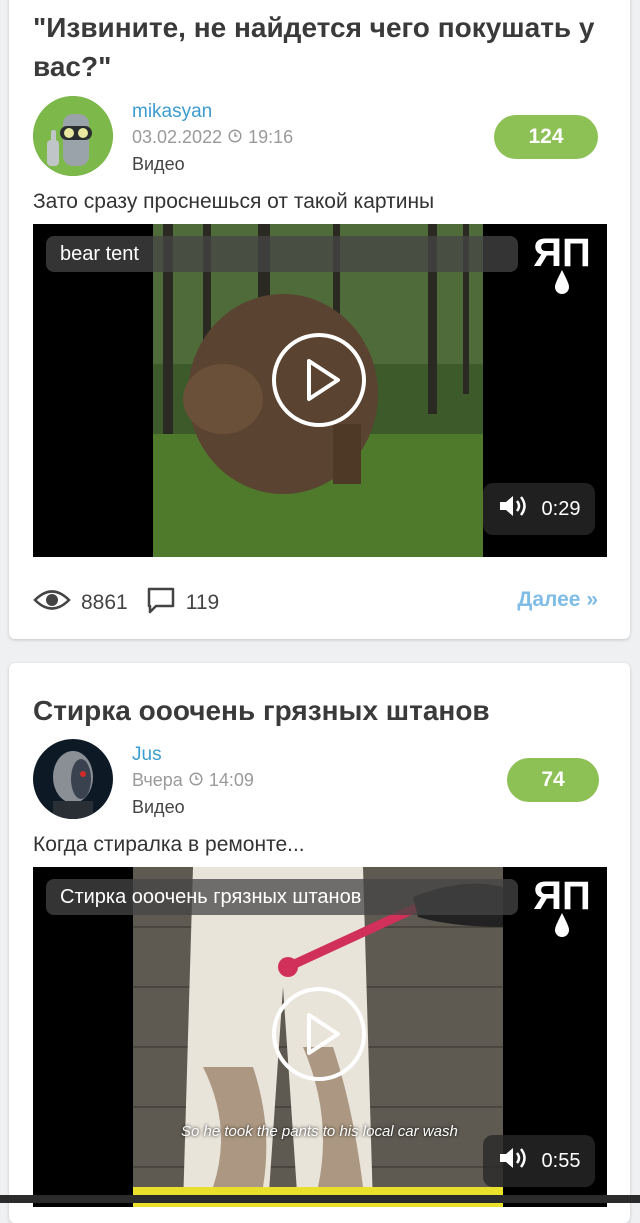 The image size is (640, 1223). Describe the element at coordinates (553, 780) in the screenshot. I see `rating-badge: 74` at that location.